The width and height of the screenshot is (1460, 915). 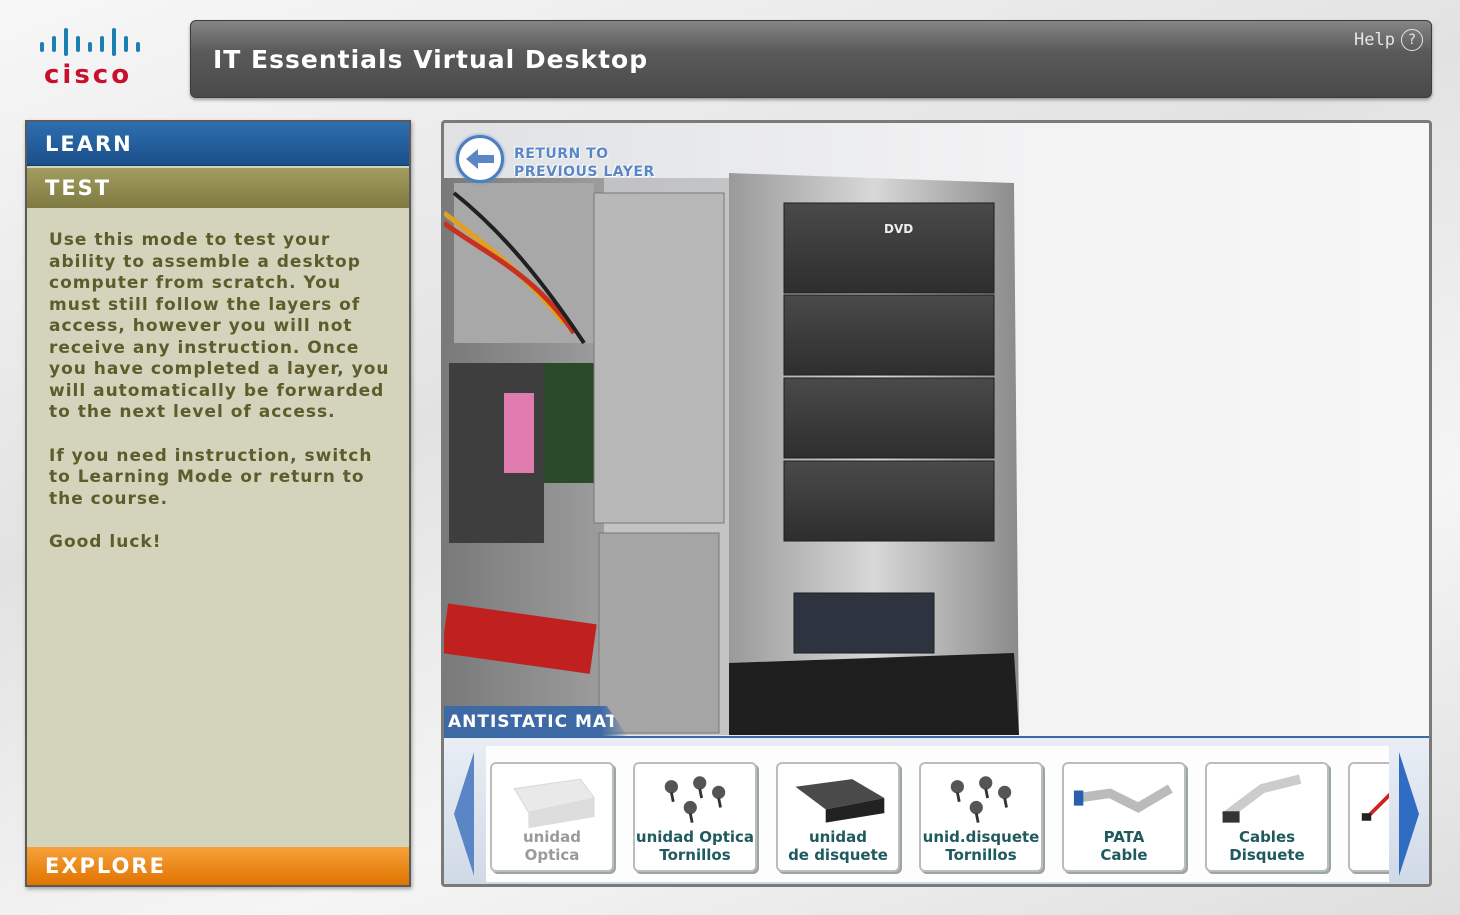 I want to click on return-to-previous-layer-button: RETURN TO PREVIOUS LAYER, so click(x=555, y=159).